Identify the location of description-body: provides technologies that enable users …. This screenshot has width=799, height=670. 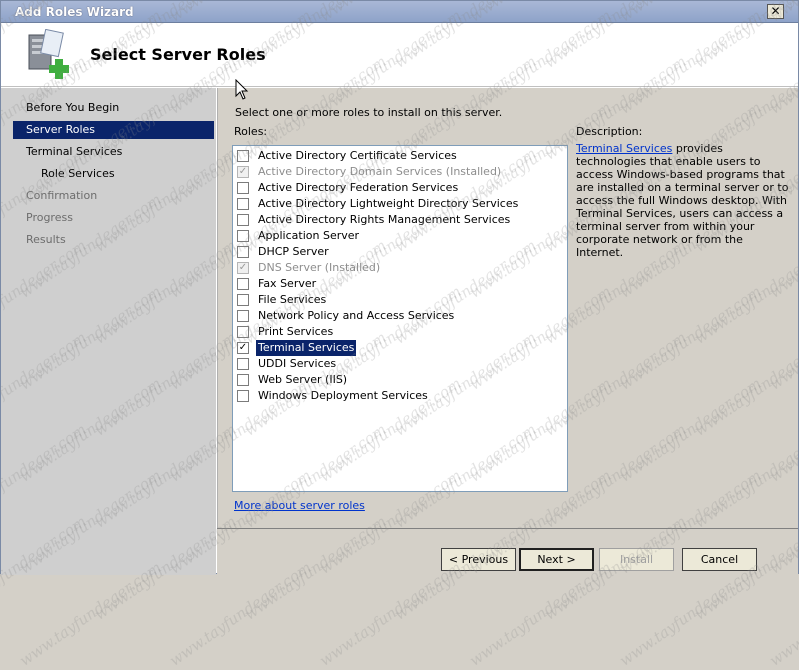
(682, 200).